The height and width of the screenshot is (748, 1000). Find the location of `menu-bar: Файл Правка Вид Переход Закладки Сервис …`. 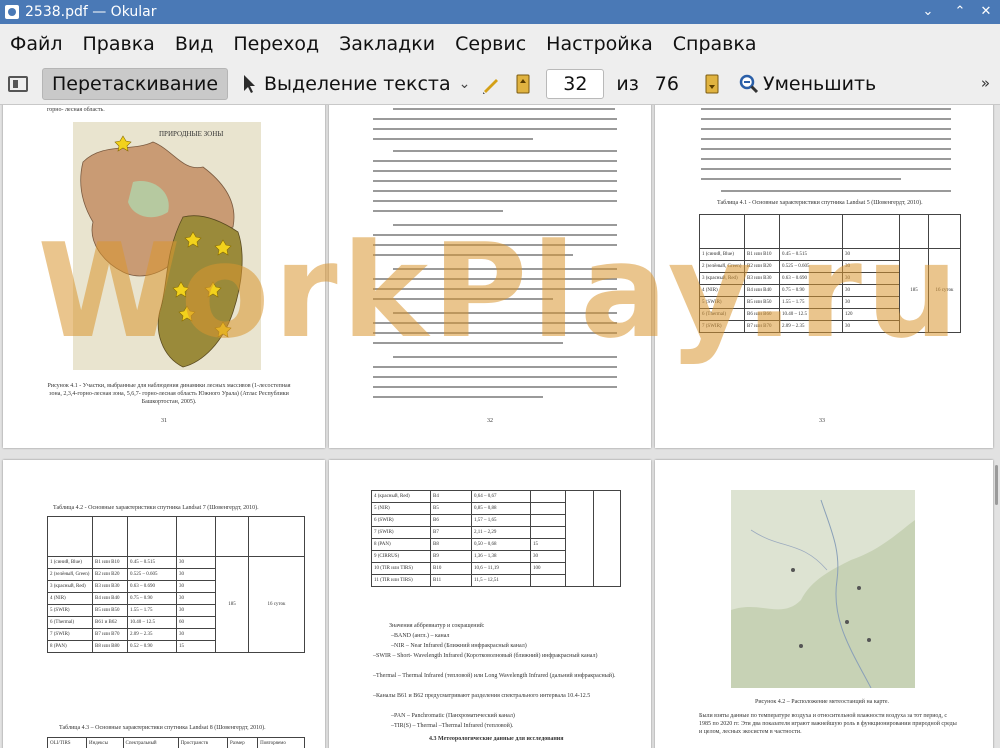

menu-bar: Файл Правка Вид Переход Закладки Сервис … is located at coordinates (500, 44).